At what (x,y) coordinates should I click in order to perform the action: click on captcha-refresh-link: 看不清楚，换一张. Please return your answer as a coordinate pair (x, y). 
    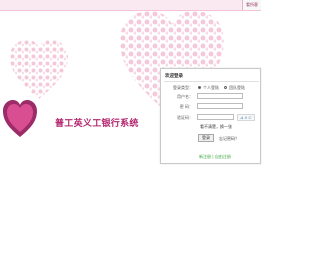
    Looking at the image, I should click on (216, 127).